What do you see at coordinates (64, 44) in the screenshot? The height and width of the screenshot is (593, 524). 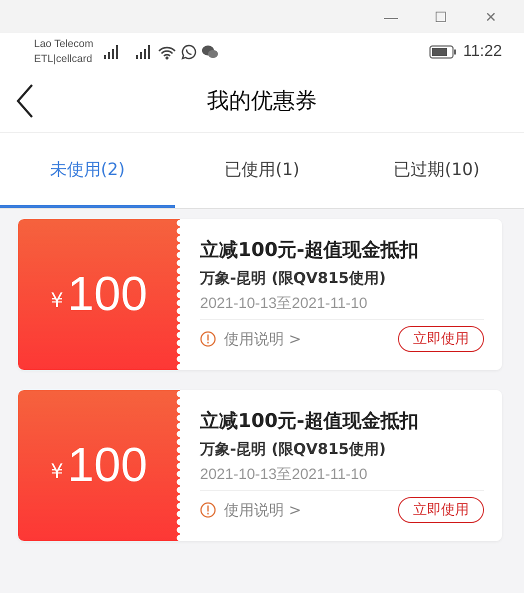 I see `carrier-name: Lao Telecom` at bounding box center [64, 44].